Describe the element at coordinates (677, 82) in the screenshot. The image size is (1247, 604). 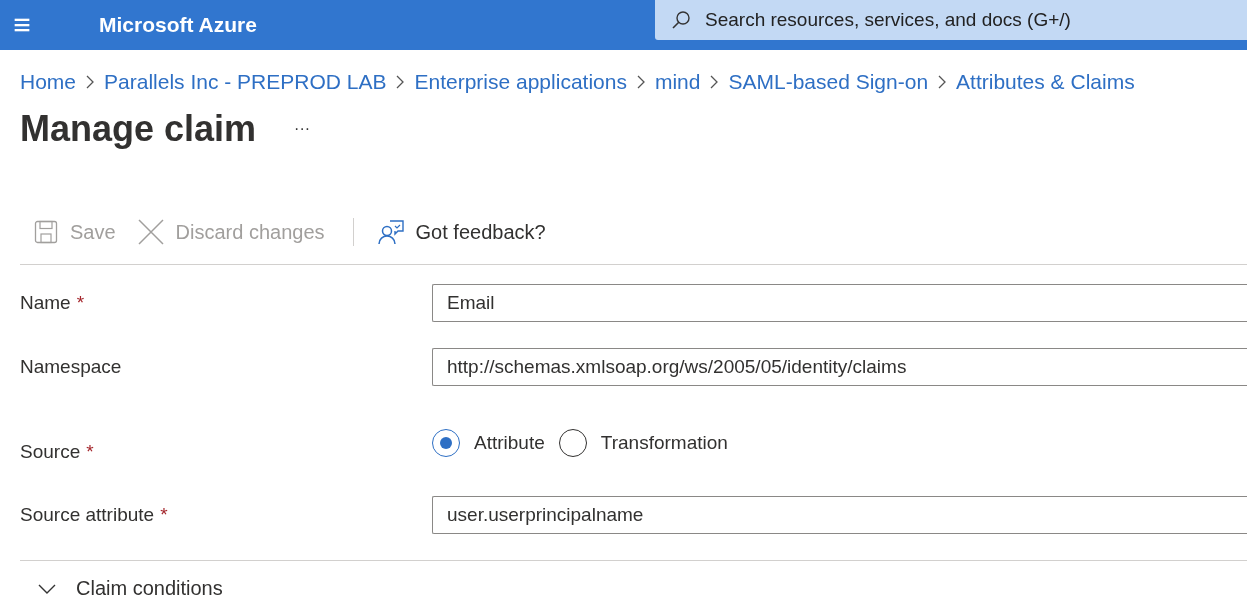
I see `breadcrumb-link: mind` at that location.